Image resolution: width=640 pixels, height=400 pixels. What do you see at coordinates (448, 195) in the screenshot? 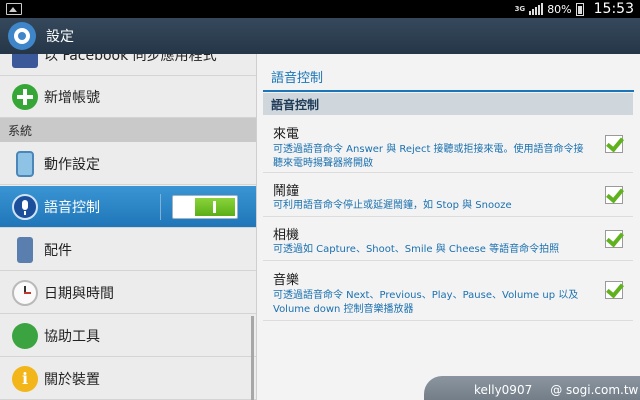
I see `pref-item-alarm: 鬧鐘 可利用語音命令停止或延遲鬧鐘，如 Stop 與 Snooze` at bounding box center [448, 195].